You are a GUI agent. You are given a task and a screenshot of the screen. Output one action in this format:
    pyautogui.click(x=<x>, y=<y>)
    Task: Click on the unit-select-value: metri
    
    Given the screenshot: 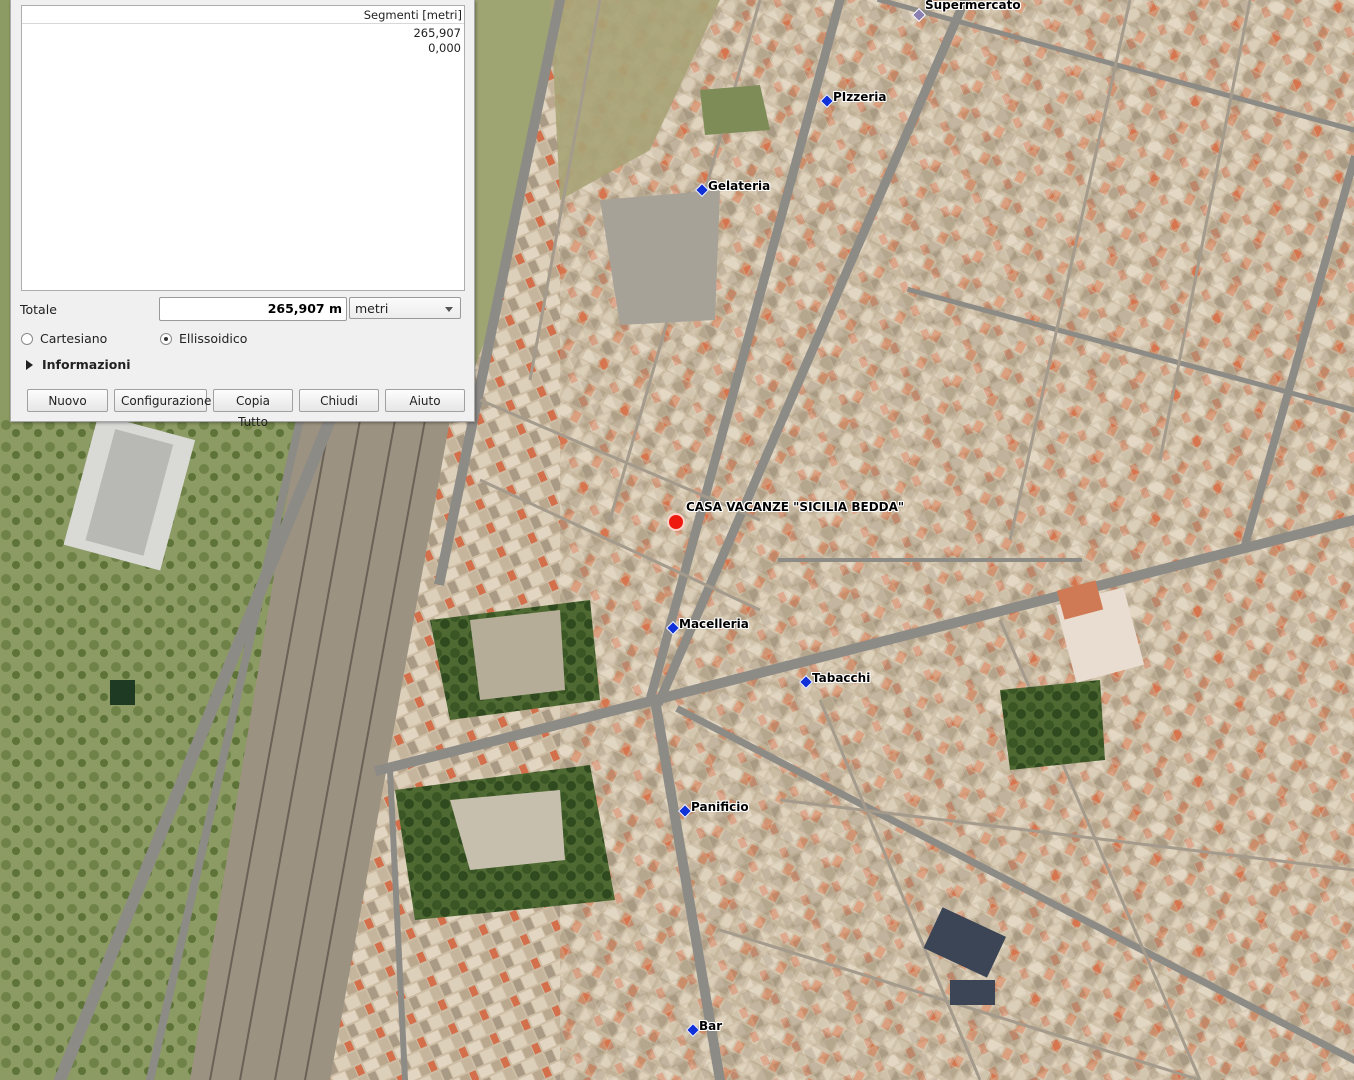 What is the action you would take?
    pyautogui.click(x=372, y=308)
    